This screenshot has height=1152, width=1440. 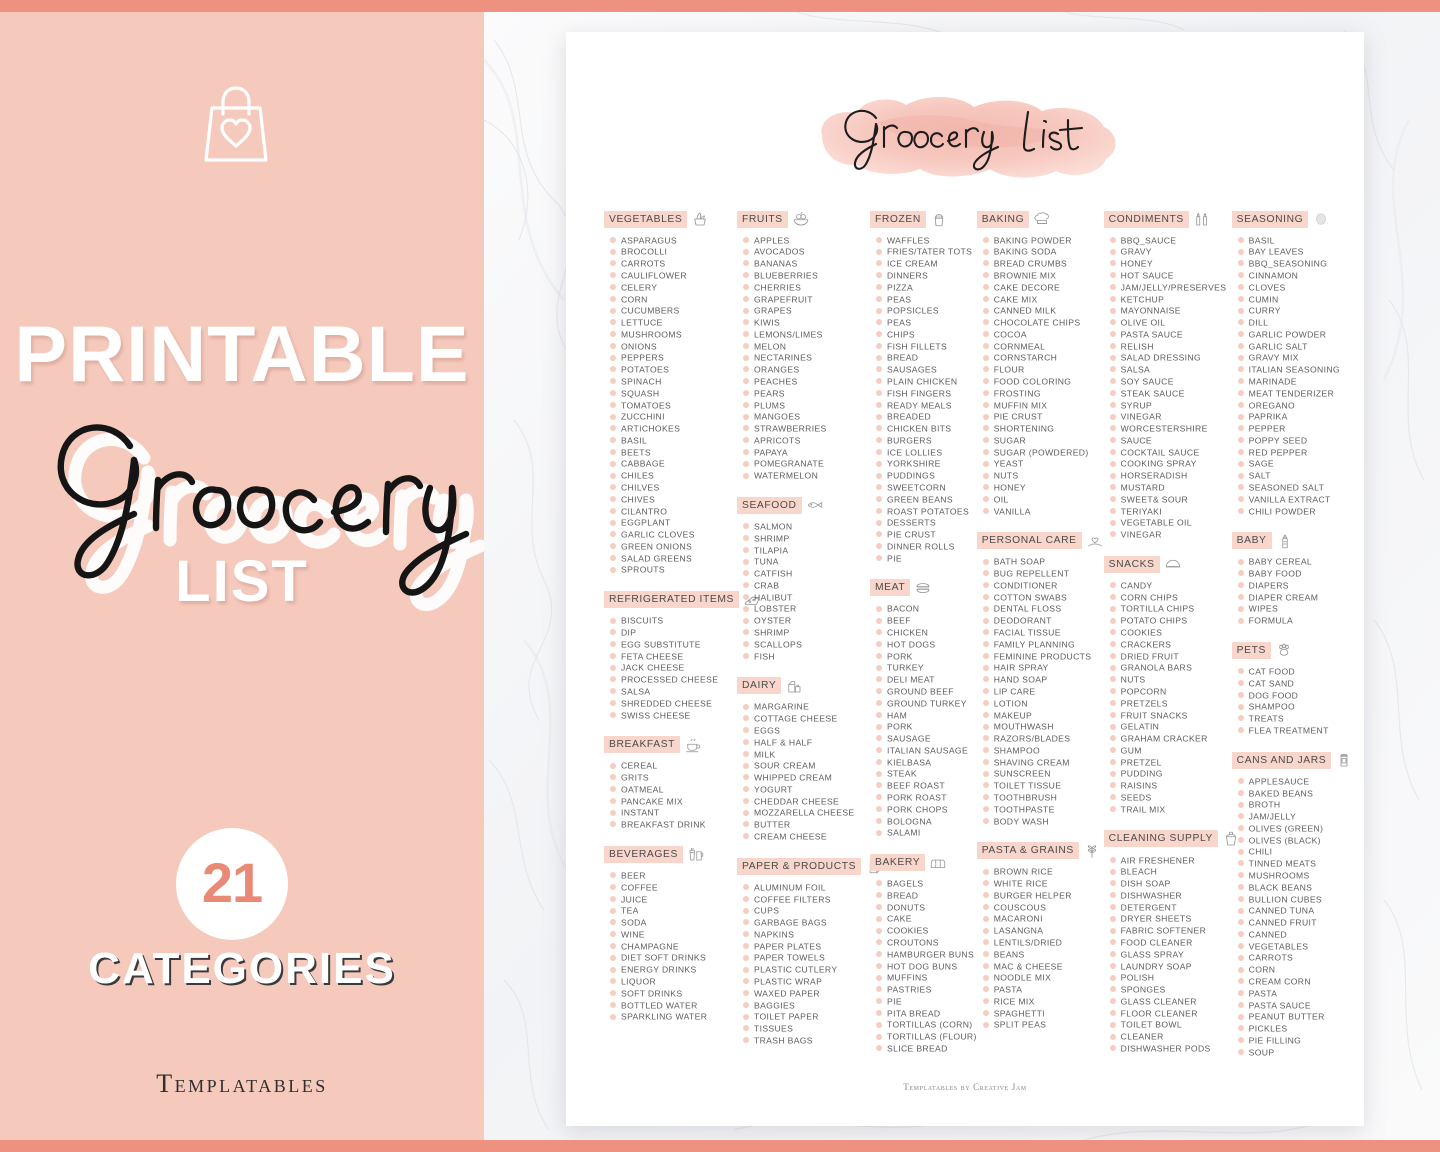 What do you see at coordinates (926, 774) in the screenshot?
I see `checklist-item: Steak` at bounding box center [926, 774].